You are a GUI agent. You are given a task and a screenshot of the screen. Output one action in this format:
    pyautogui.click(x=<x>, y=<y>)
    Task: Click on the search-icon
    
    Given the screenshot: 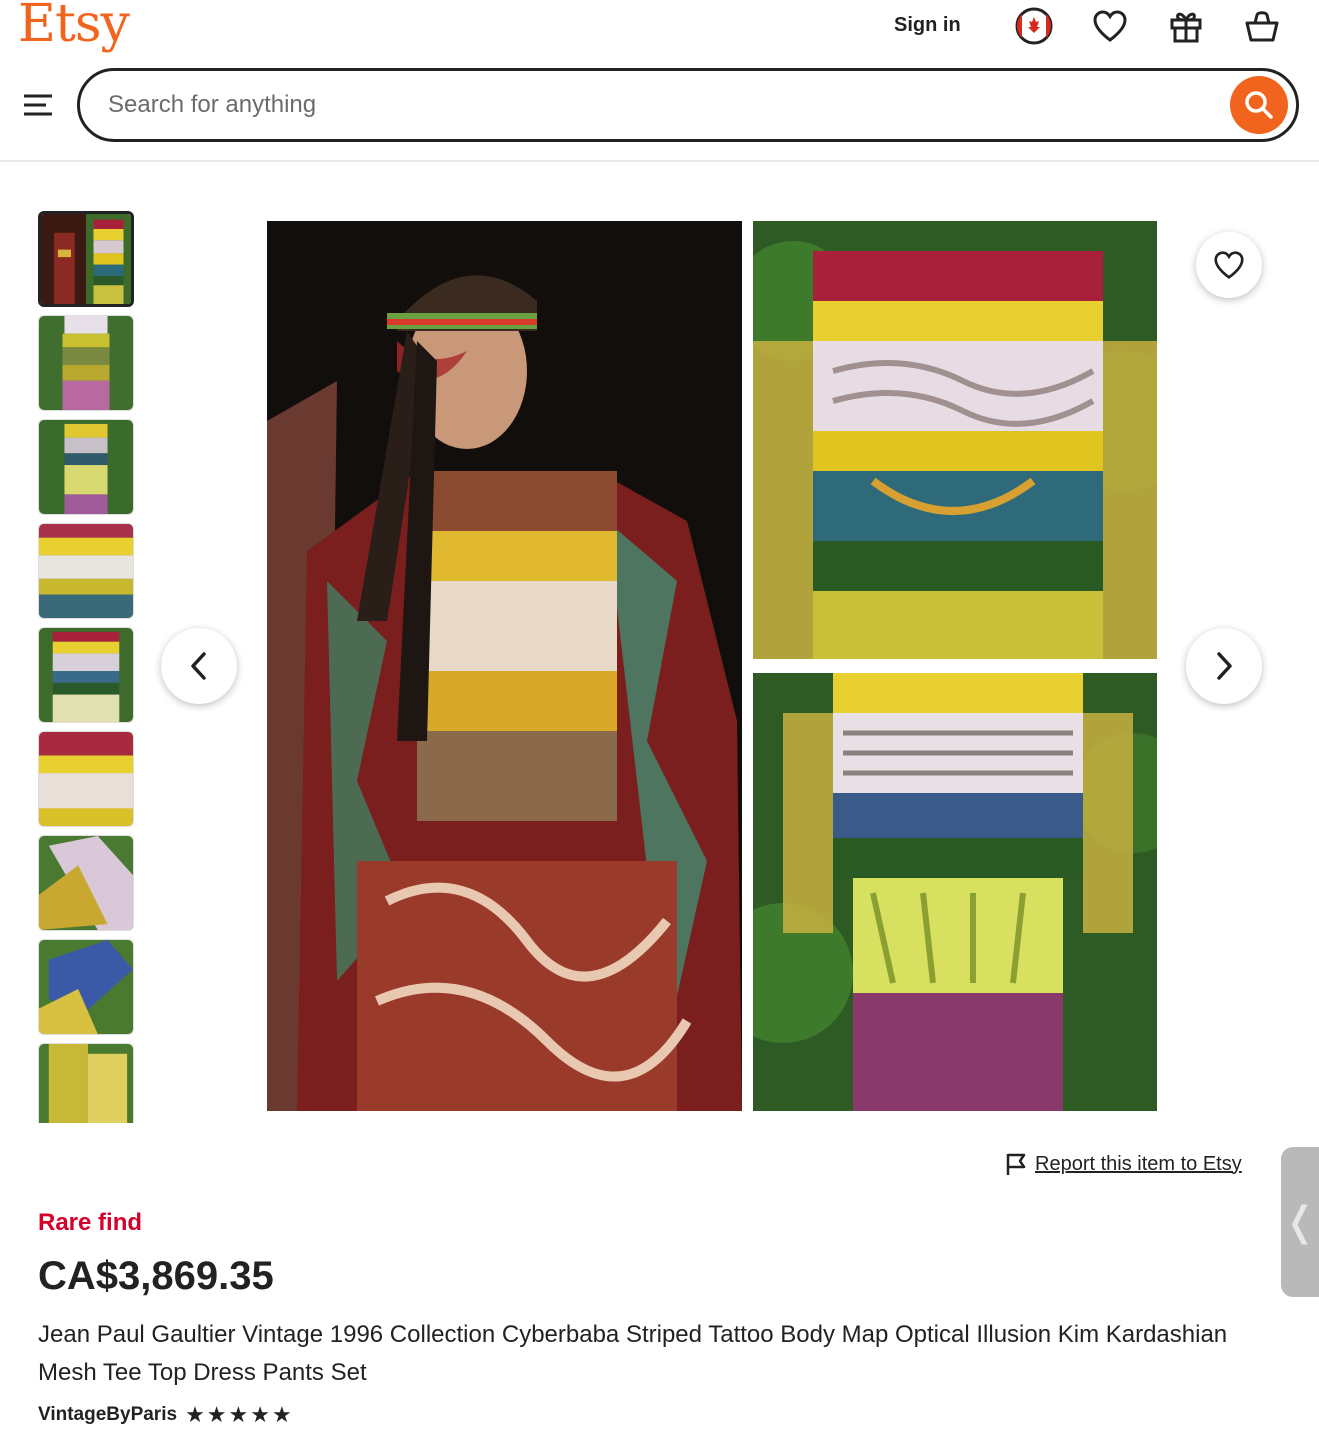 What is the action you would take?
    pyautogui.click(x=1259, y=105)
    